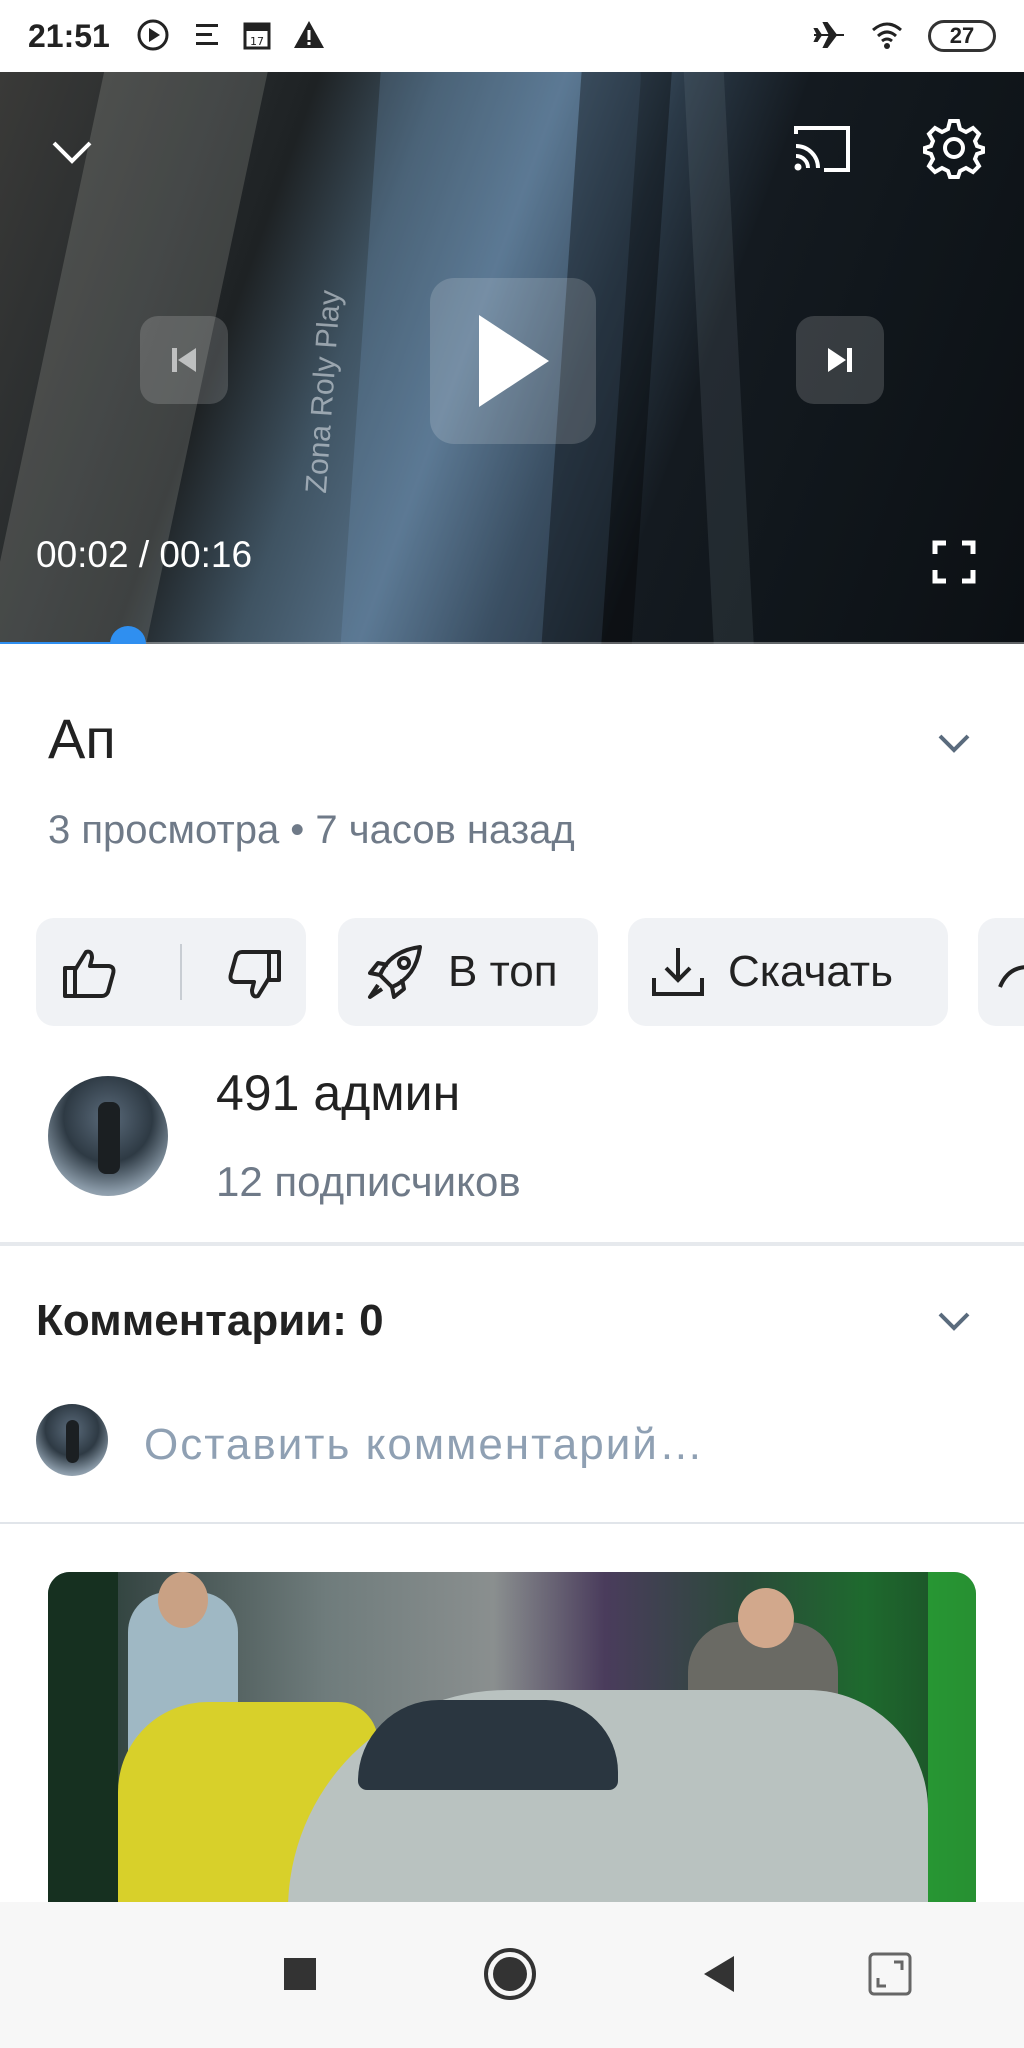 The width and height of the screenshot is (1024, 2048). I want to click on dislike-button, so click(254, 975).